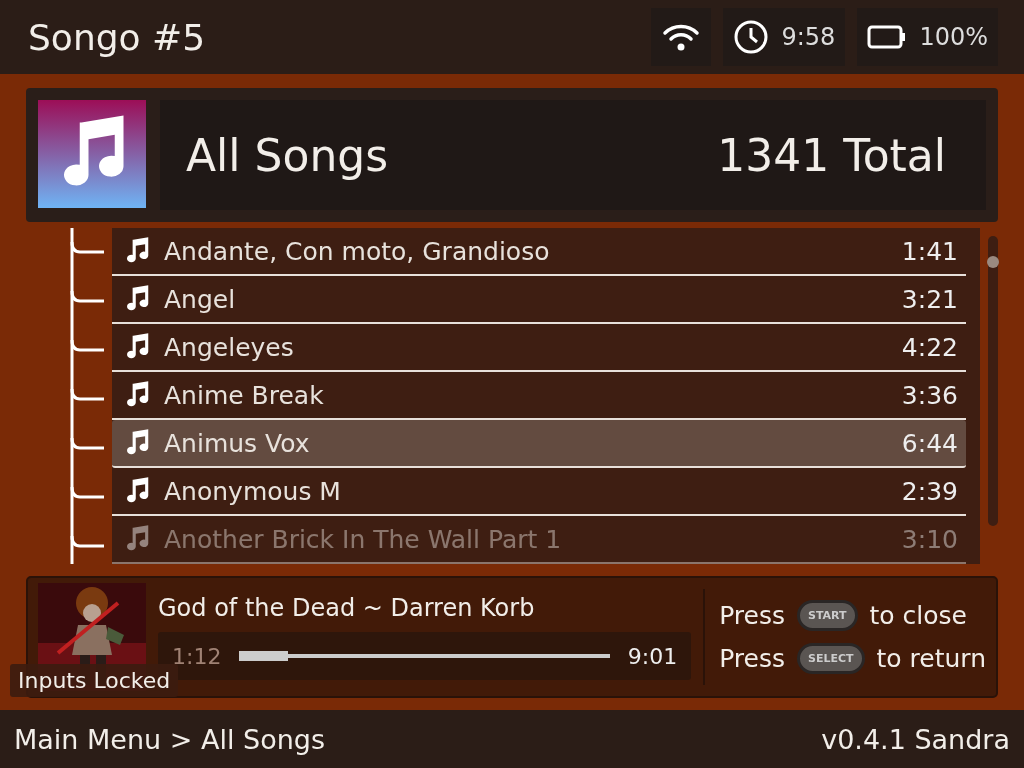  I want to click on clock-time: 9:58, so click(808, 37).